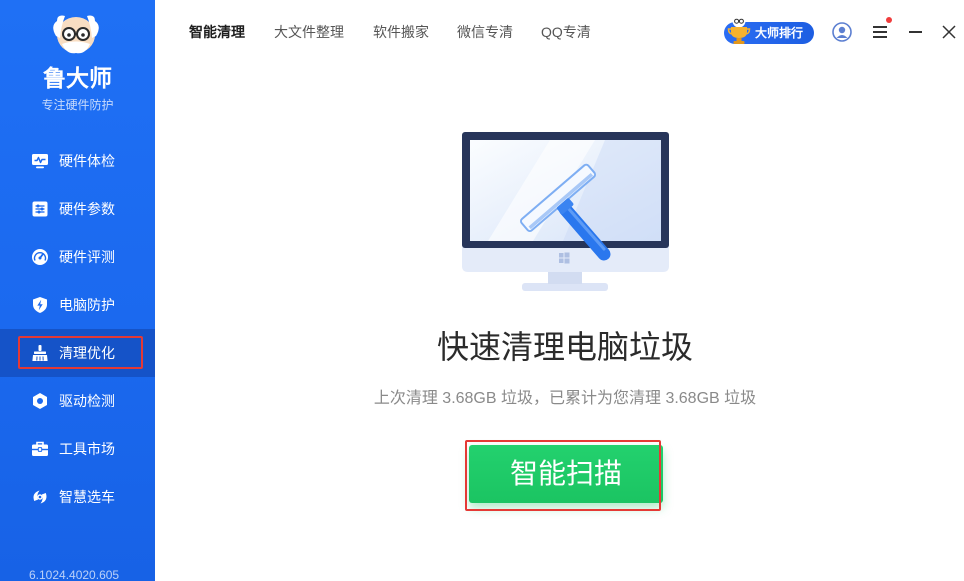 This screenshot has height=581, width=964. What do you see at coordinates (77, 78) in the screenshot?
I see `app-name: 鲁大师` at bounding box center [77, 78].